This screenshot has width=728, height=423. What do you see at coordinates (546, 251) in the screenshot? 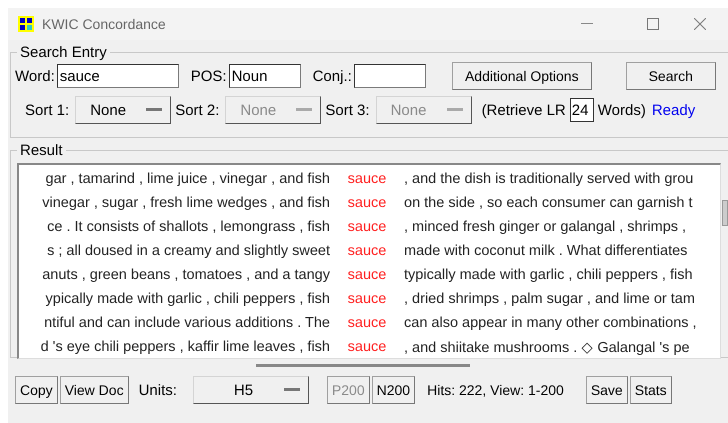
I see `right-context: made with coconut milk . What differentiates` at bounding box center [546, 251].